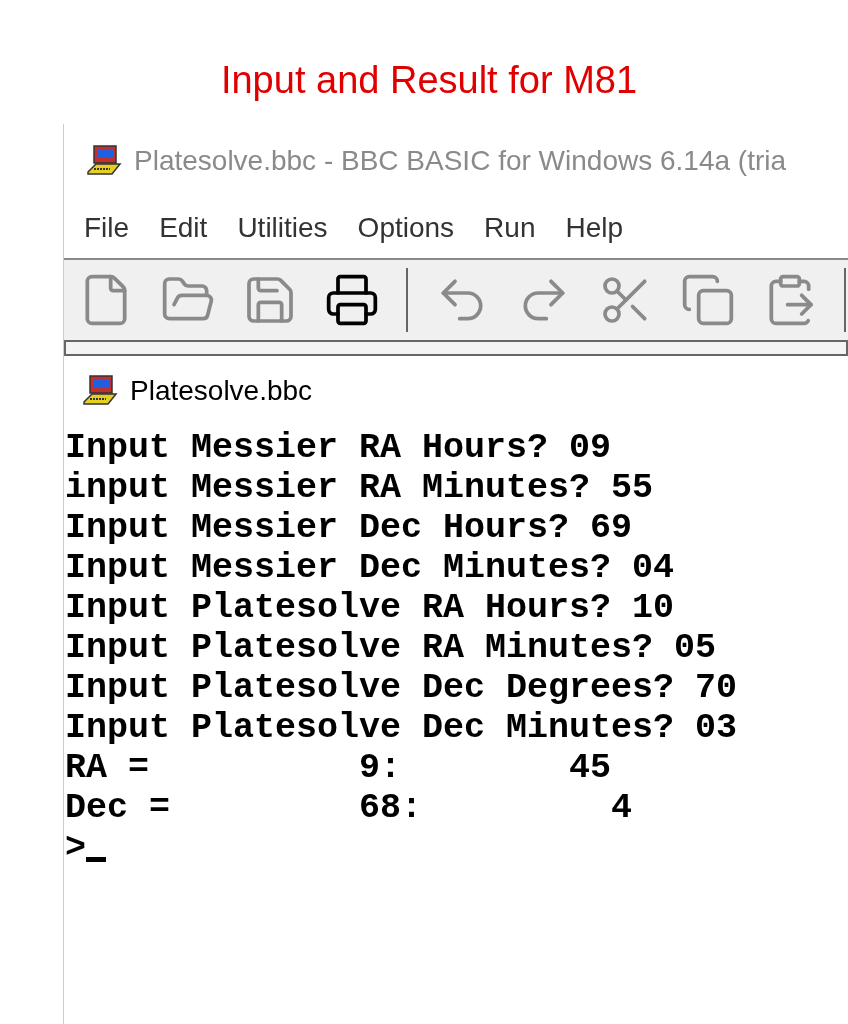 The width and height of the screenshot is (848, 1024). Describe the element at coordinates (352, 300) in the screenshot. I see `printer-icon` at that location.